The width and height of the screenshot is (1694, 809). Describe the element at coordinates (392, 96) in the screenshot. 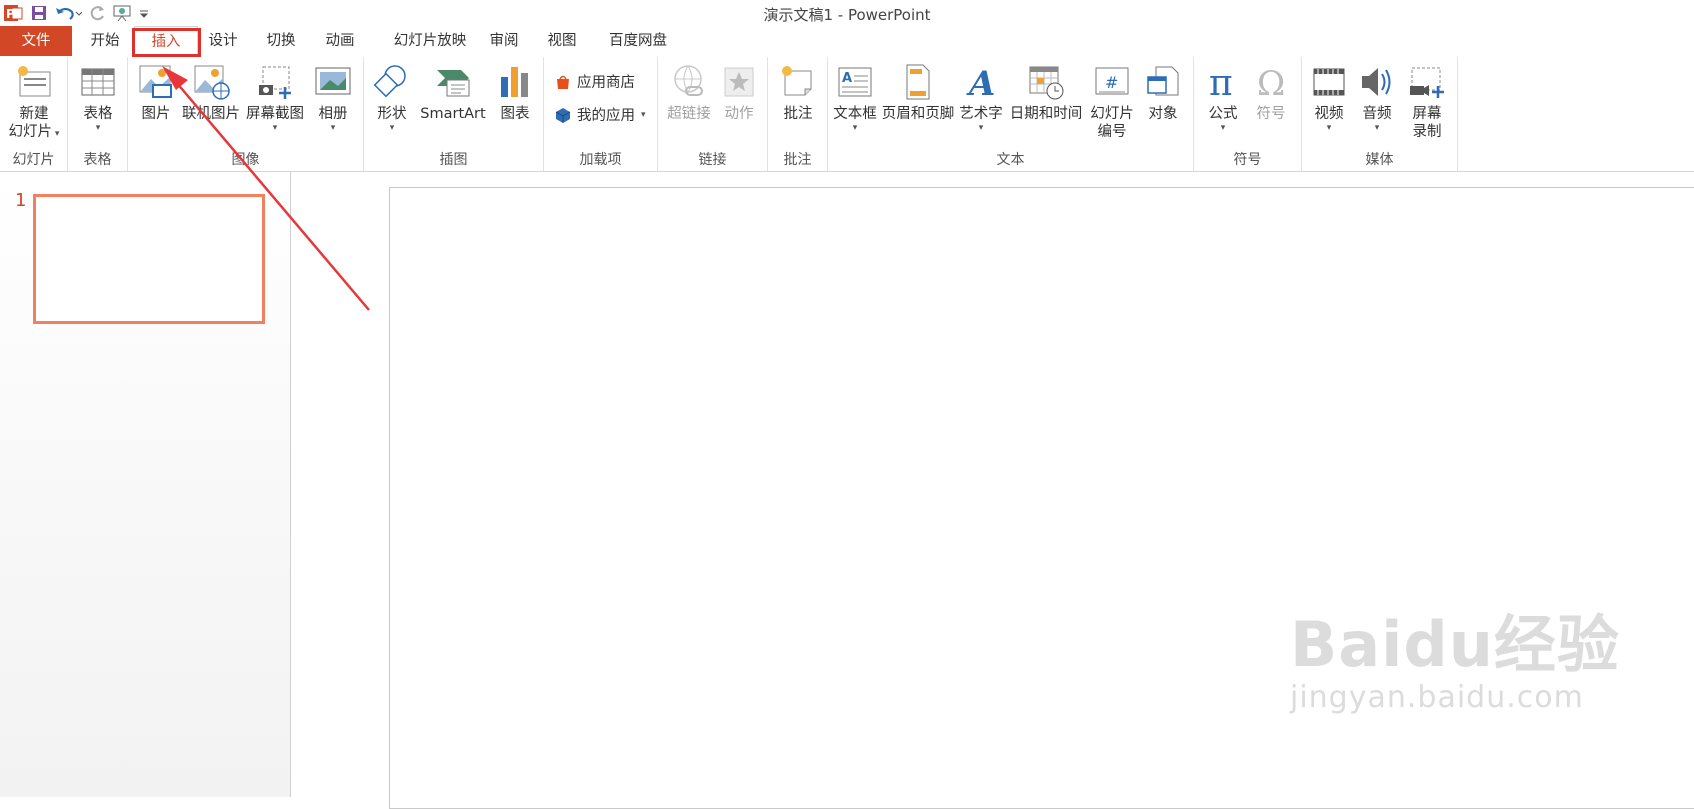

I see `shapes-button: 形状 ▾` at that location.